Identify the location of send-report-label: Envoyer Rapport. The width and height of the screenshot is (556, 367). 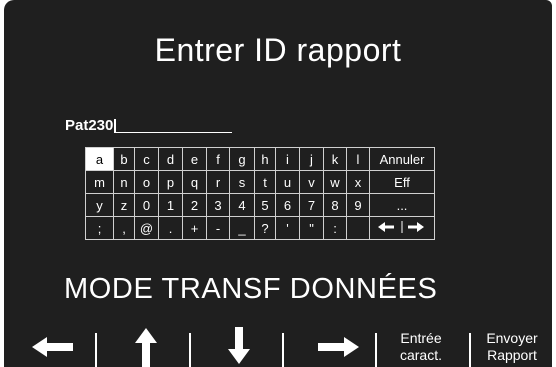
(512, 346).